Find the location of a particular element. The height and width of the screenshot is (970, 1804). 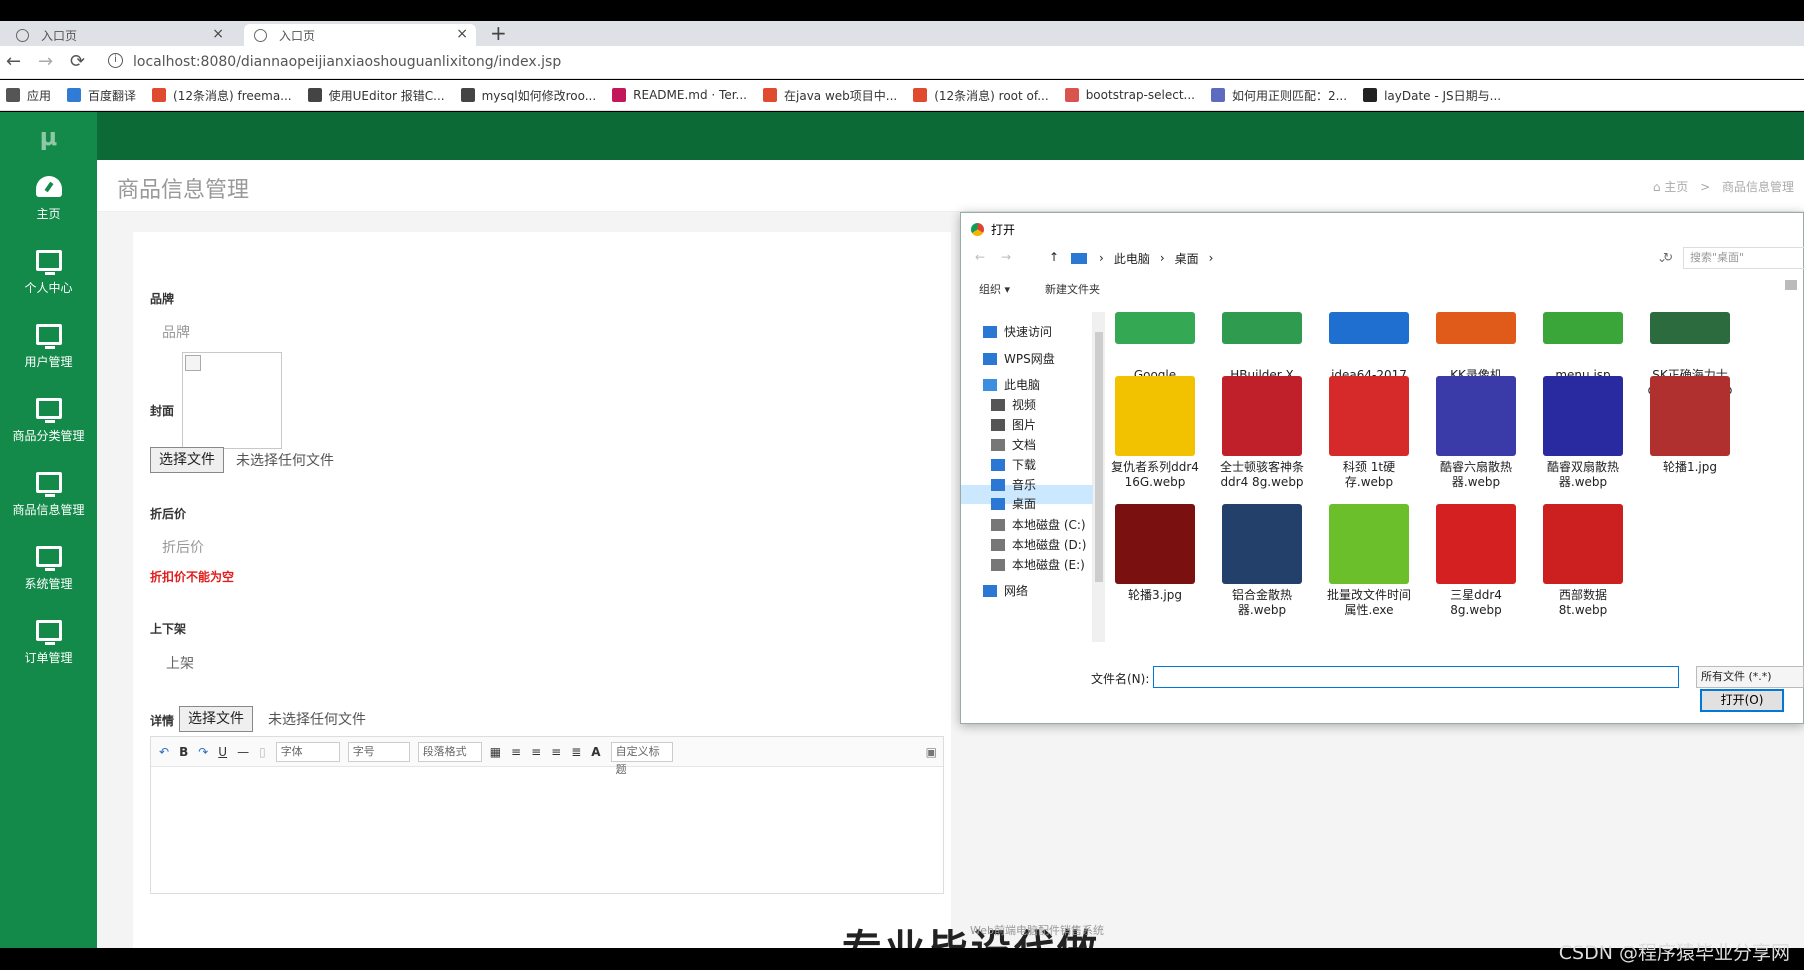

file-item: KK录像机 is located at coordinates (1476, 347).